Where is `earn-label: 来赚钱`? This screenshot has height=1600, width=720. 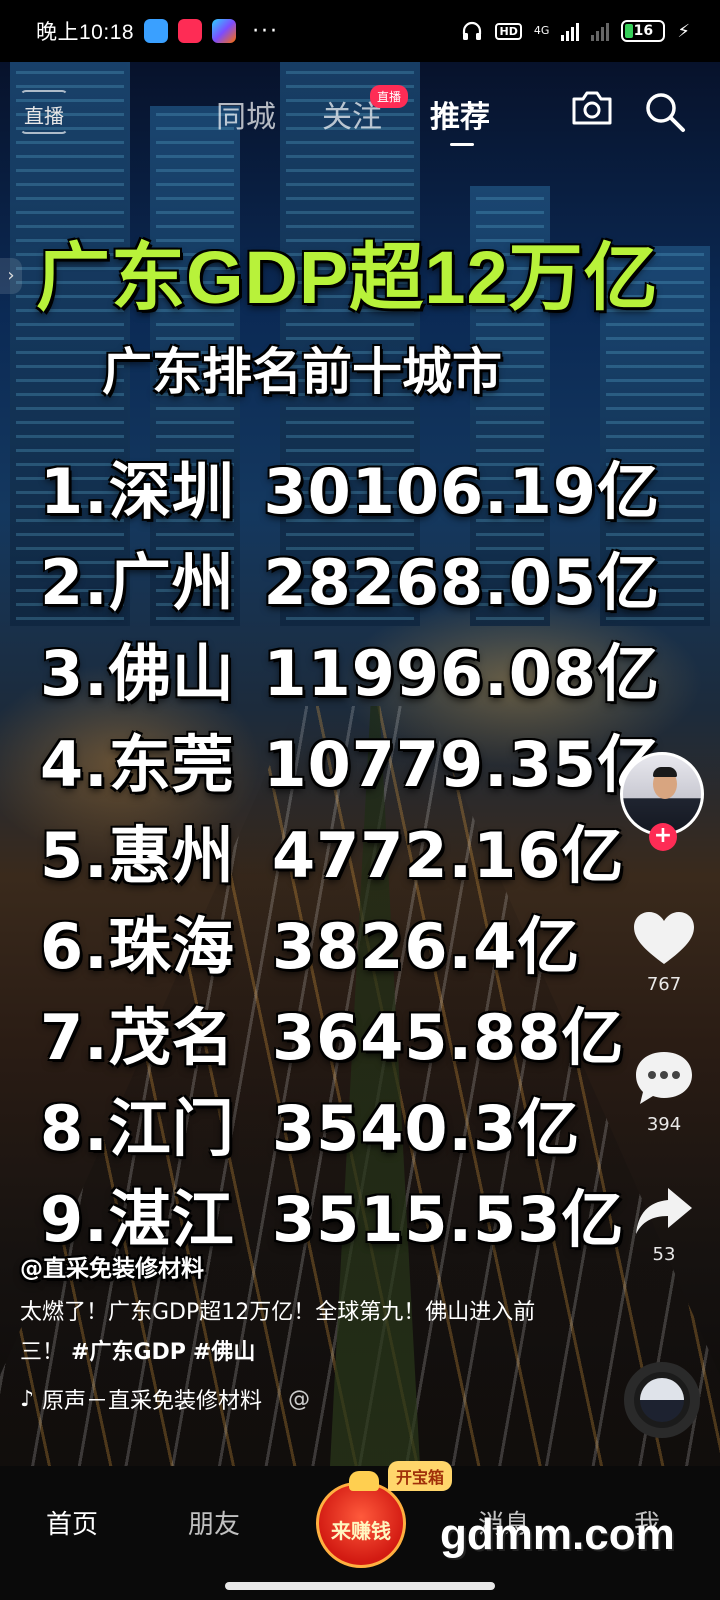
earn-label: 来赚钱 is located at coordinates (361, 1531).